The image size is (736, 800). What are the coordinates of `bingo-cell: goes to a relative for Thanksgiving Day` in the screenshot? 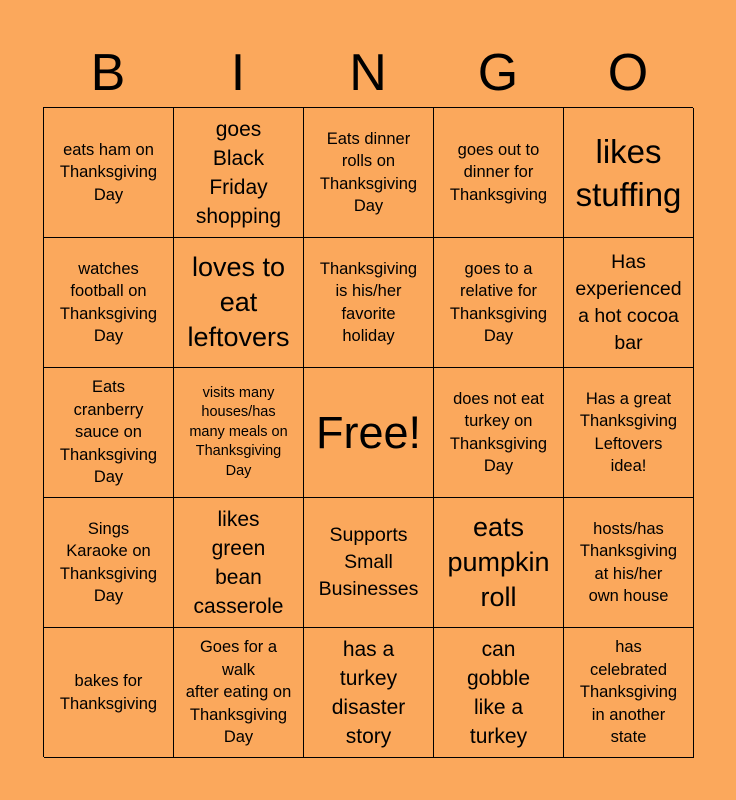 It's located at (499, 303).